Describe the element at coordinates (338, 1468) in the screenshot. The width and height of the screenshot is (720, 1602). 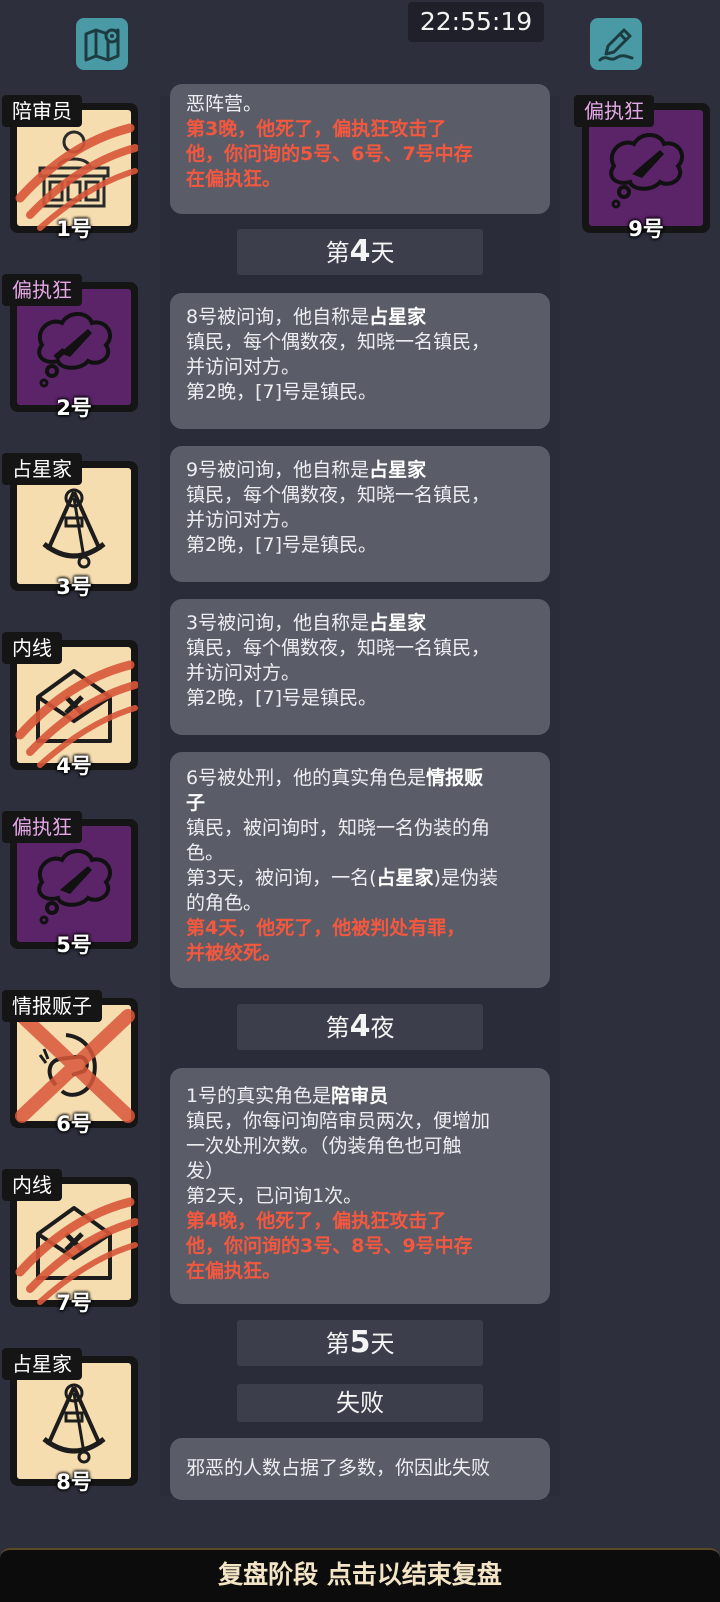
I see `log-text: 邪恶的人数占据了多数，你因此失败` at that location.